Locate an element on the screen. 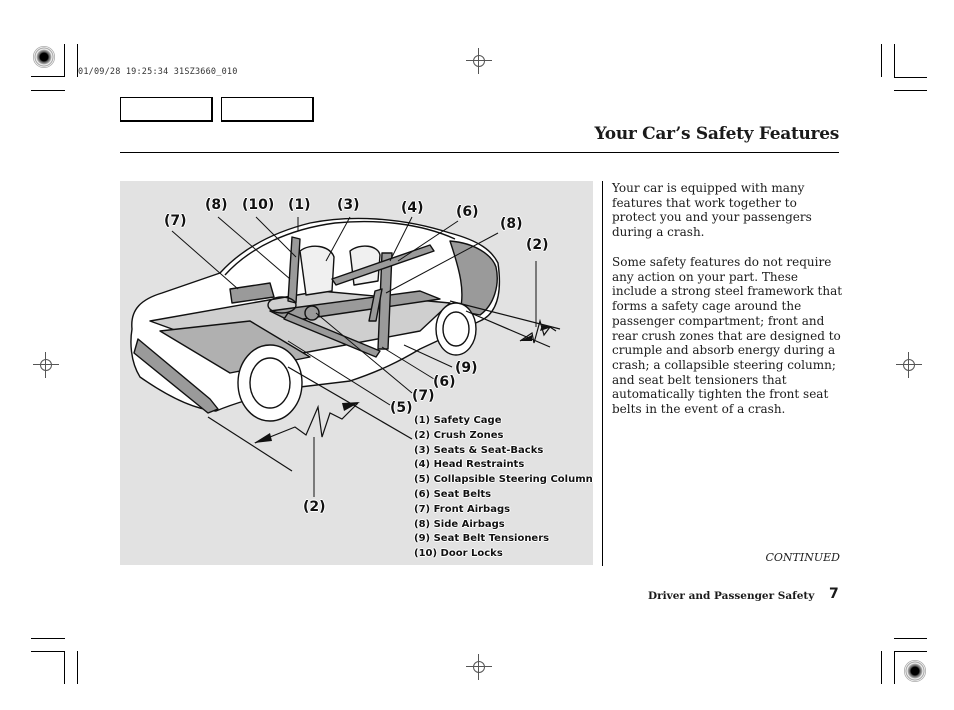  legend-item: (5) Collapsible Steering Column is located at coordinates (503, 480).